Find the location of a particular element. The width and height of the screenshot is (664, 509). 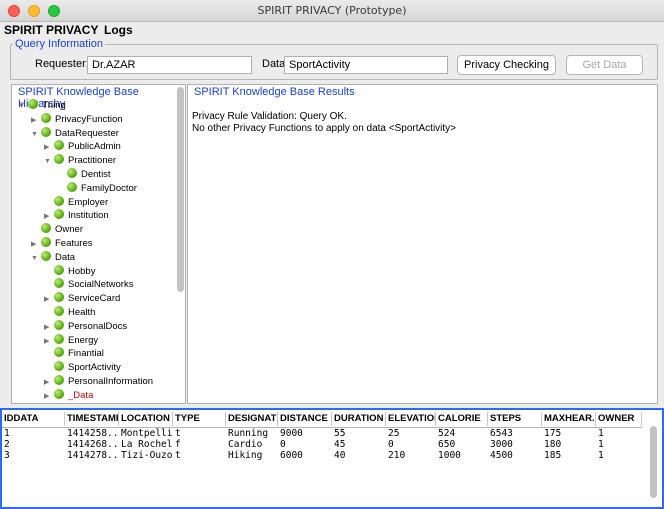

table-cell: 4500 is located at coordinates (501, 455).